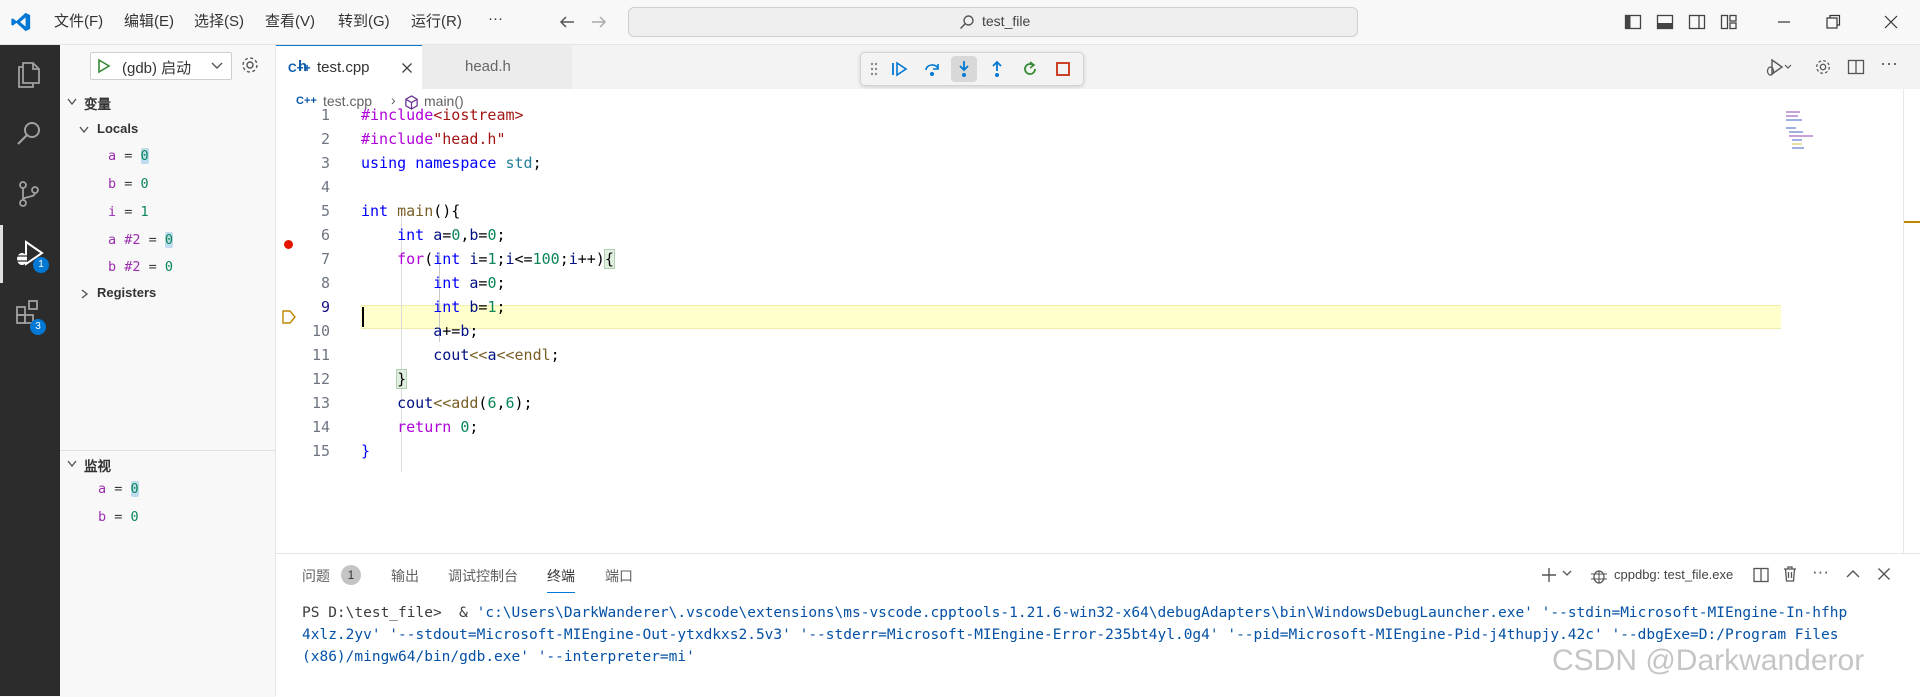 The image size is (1920, 697). I want to click on minimap, so click(1806, 131).